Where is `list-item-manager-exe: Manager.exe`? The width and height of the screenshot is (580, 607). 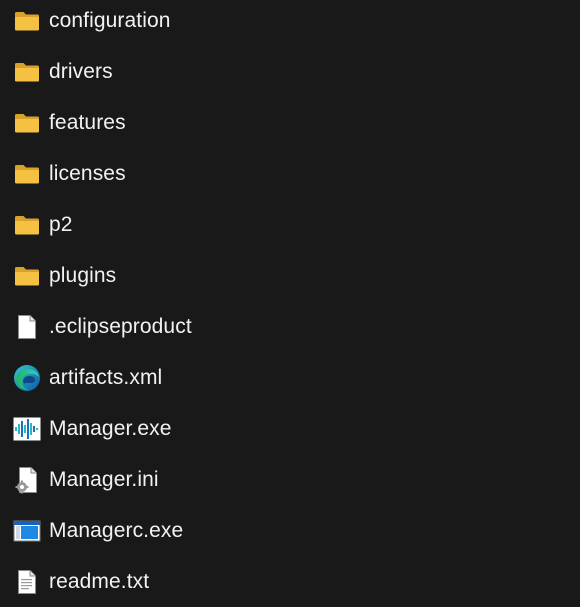
list-item-manager-exe: Manager.exe is located at coordinates (290, 428).